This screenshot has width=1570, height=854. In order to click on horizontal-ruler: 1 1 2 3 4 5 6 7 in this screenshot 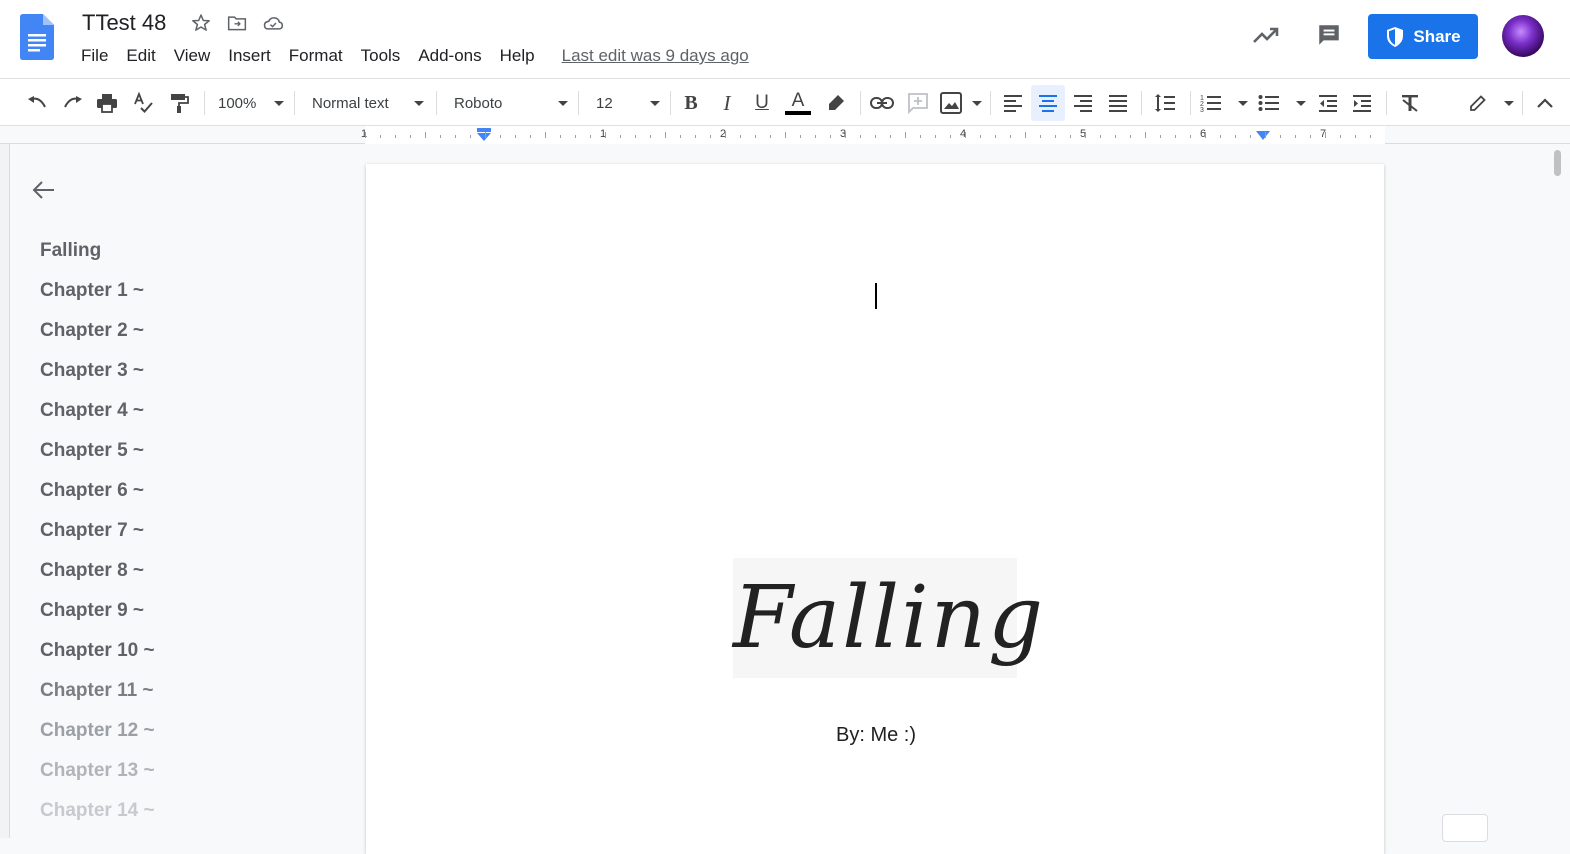, I will do `click(785, 135)`.